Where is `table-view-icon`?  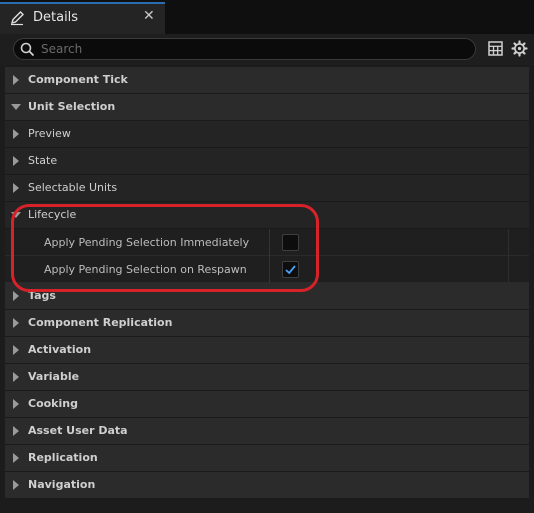
table-view-icon is located at coordinates (495, 48).